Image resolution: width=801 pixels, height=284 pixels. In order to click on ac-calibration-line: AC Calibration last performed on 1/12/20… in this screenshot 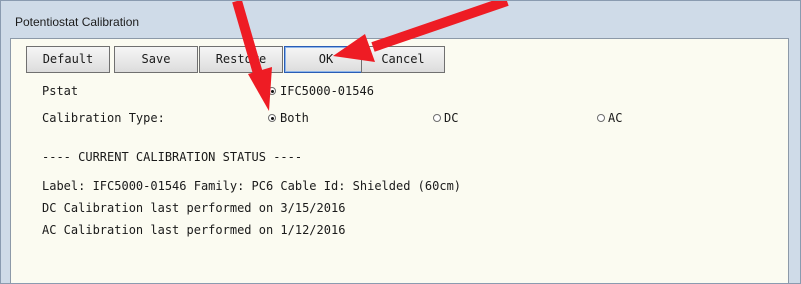, I will do `click(194, 230)`.